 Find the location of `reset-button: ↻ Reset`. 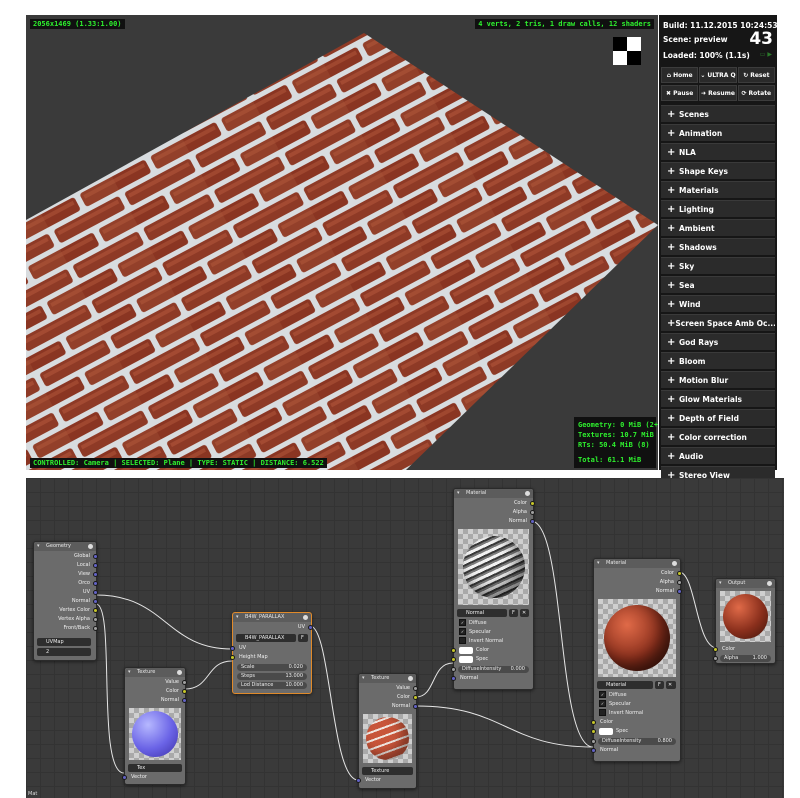

reset-button: ↻ Reset is located at coordinates (756, 75).